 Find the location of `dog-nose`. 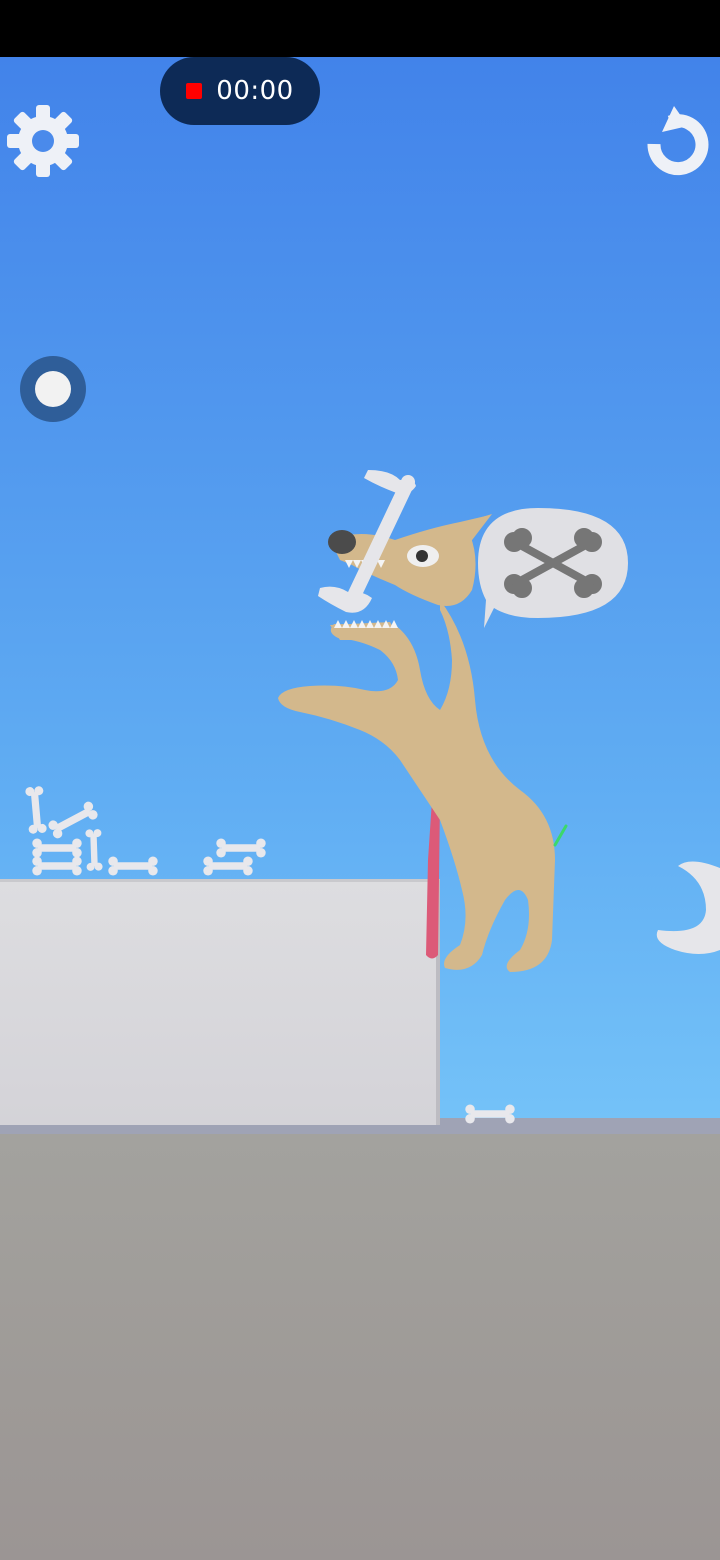

dog-nose is located at coordinates (342, 542).